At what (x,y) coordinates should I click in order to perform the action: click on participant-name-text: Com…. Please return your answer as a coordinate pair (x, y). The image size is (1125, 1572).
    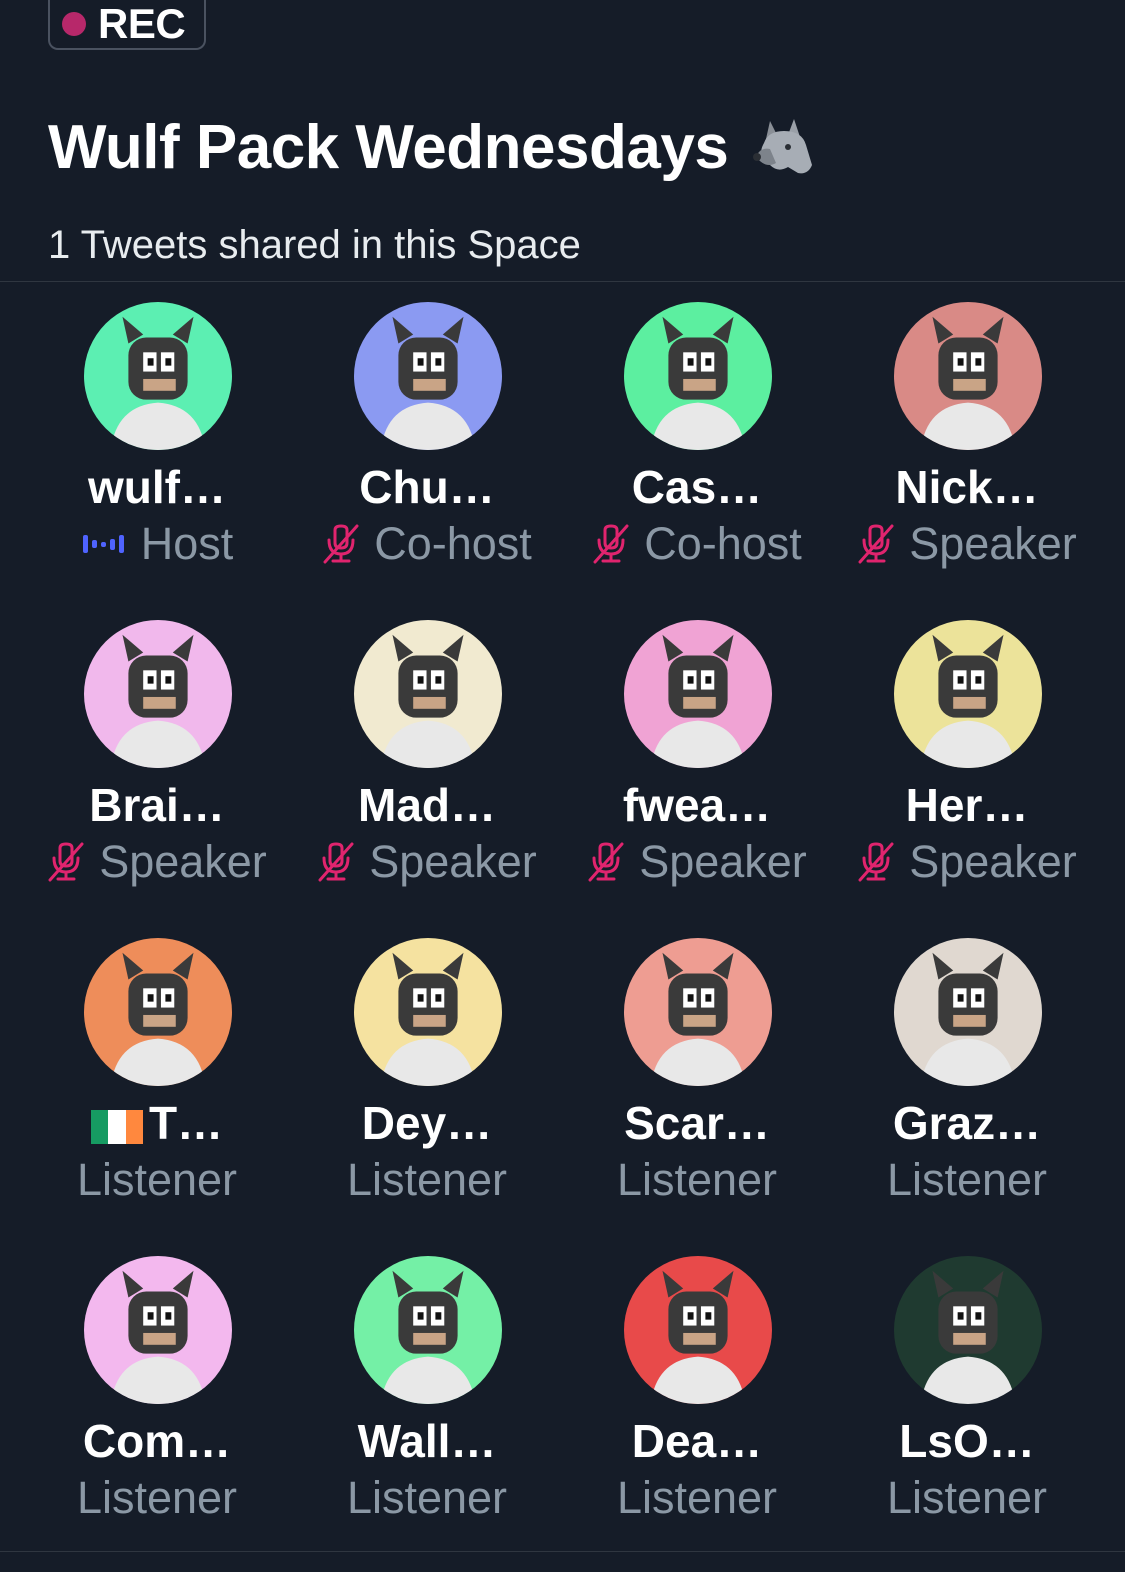
    Looking at the image, I should click on (157, 1441).